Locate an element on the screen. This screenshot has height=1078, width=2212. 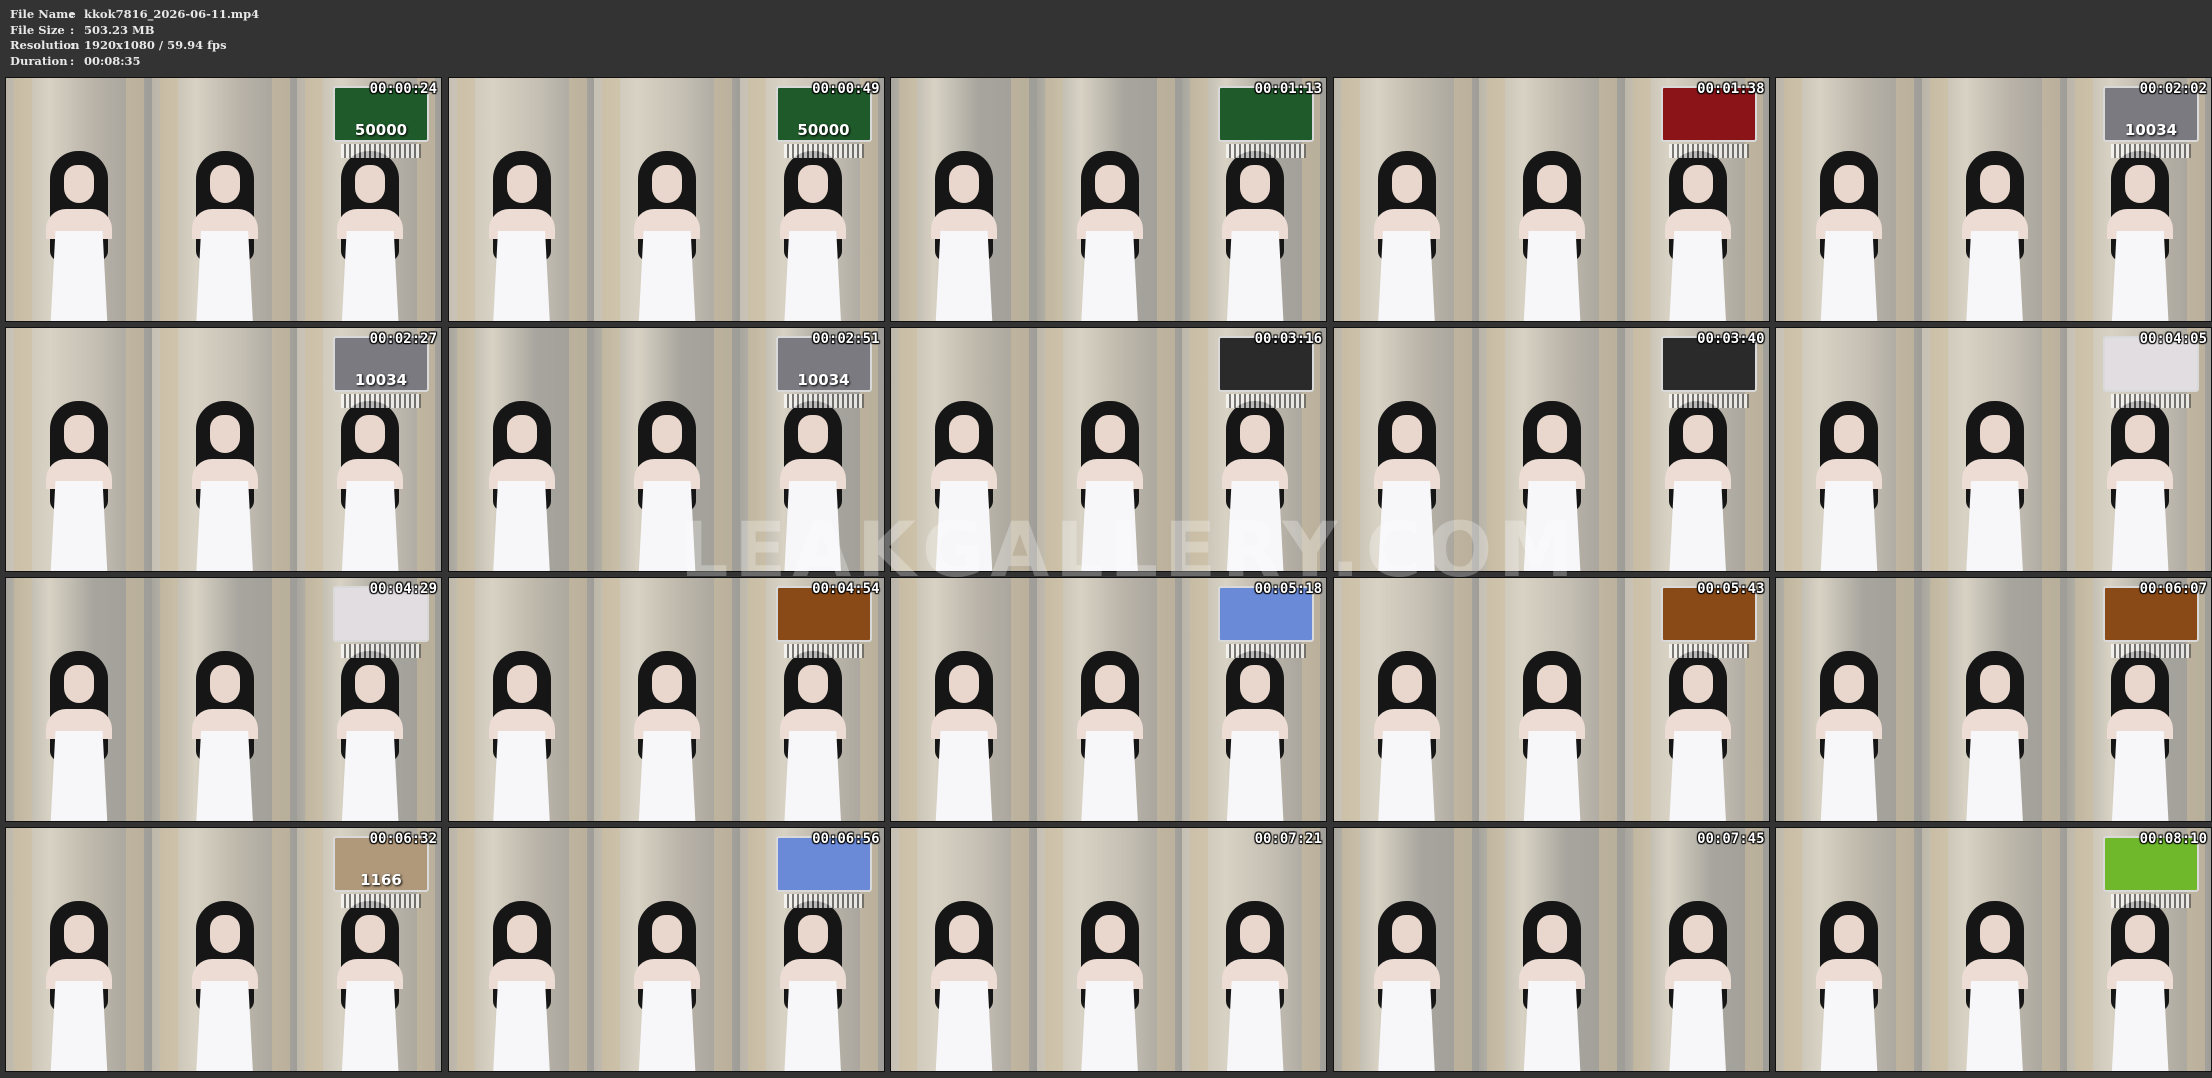
video-thumbnail: 00:04:29 is located at coordinates (223, 699).